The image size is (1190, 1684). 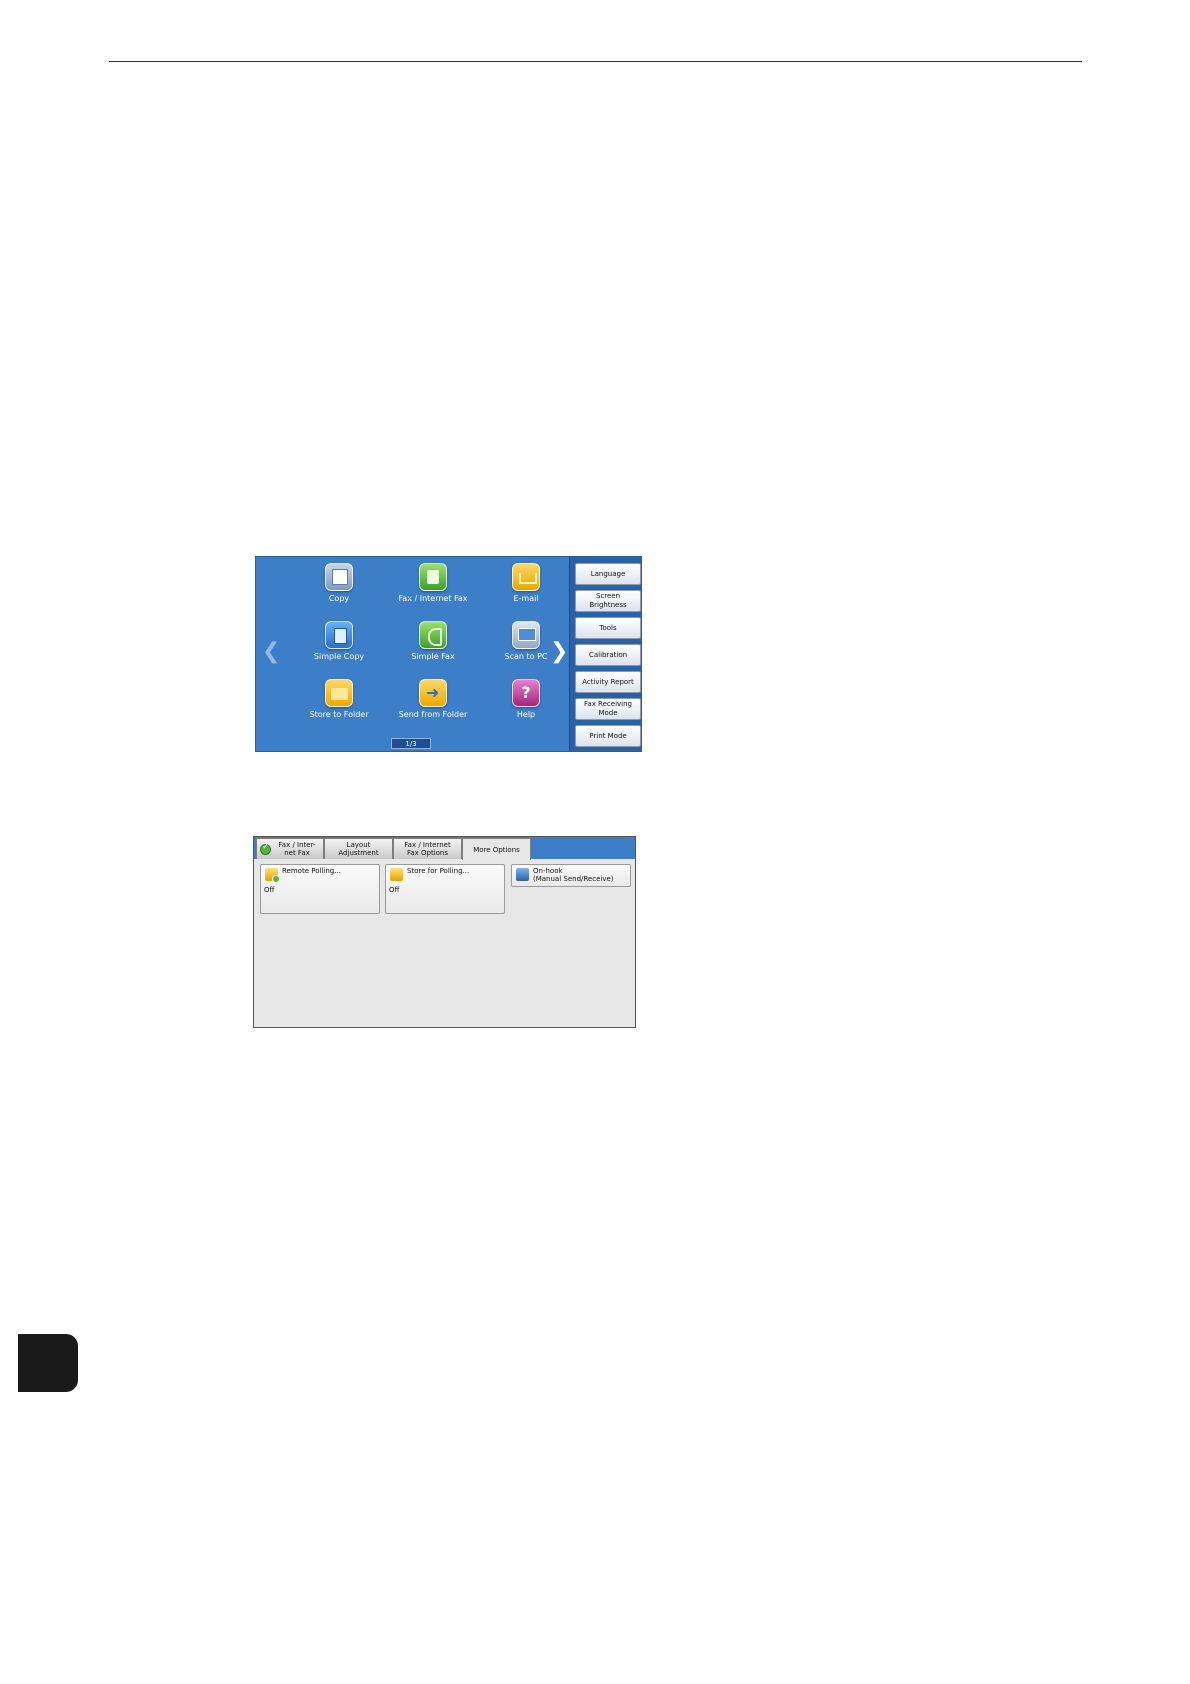 I want to click on app-label: Help, so click(x=526, y=714).